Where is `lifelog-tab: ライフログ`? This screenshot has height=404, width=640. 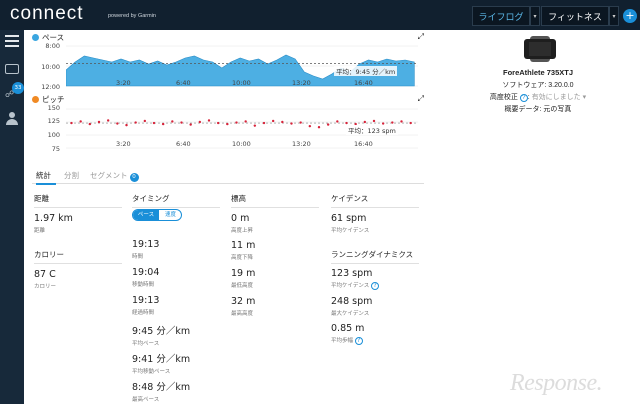
lifelog-tab: ライフログ is located at coordinates (501, 16).